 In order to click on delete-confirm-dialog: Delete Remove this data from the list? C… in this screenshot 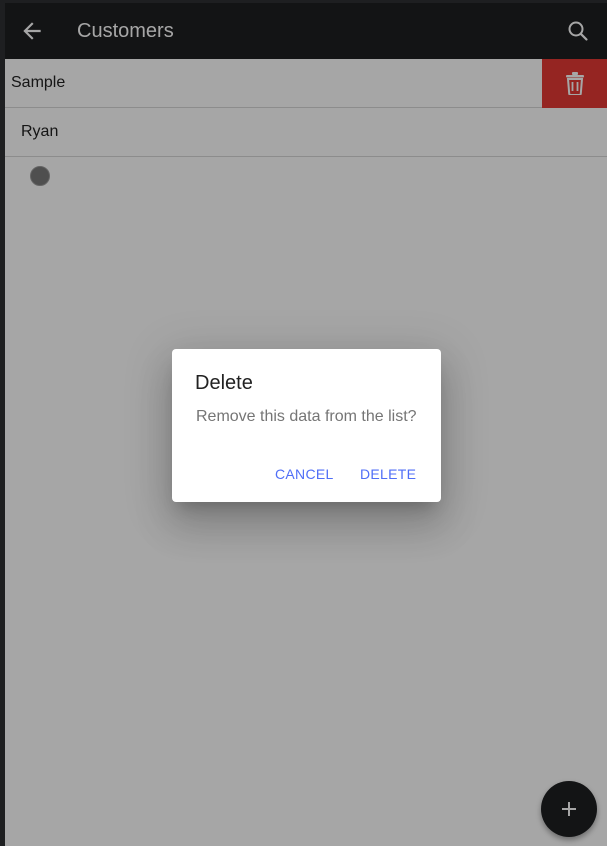, I will do `click(306, 425)`.